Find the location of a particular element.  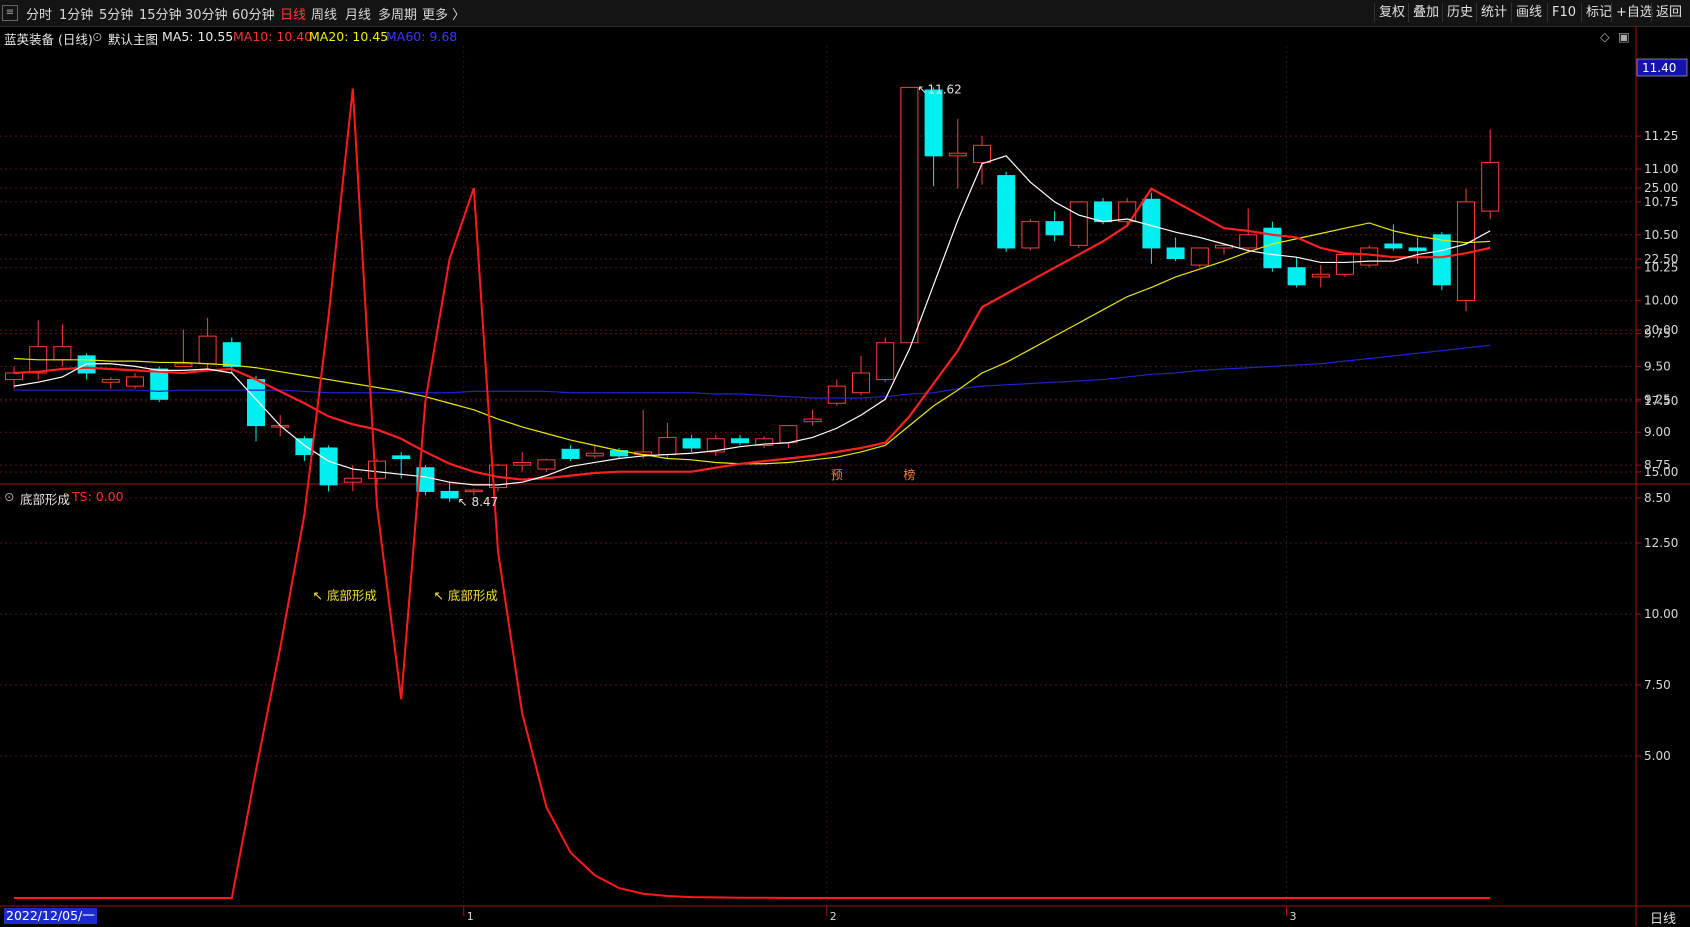

event-marker-label: 预 is located at coordinates (837, 475).